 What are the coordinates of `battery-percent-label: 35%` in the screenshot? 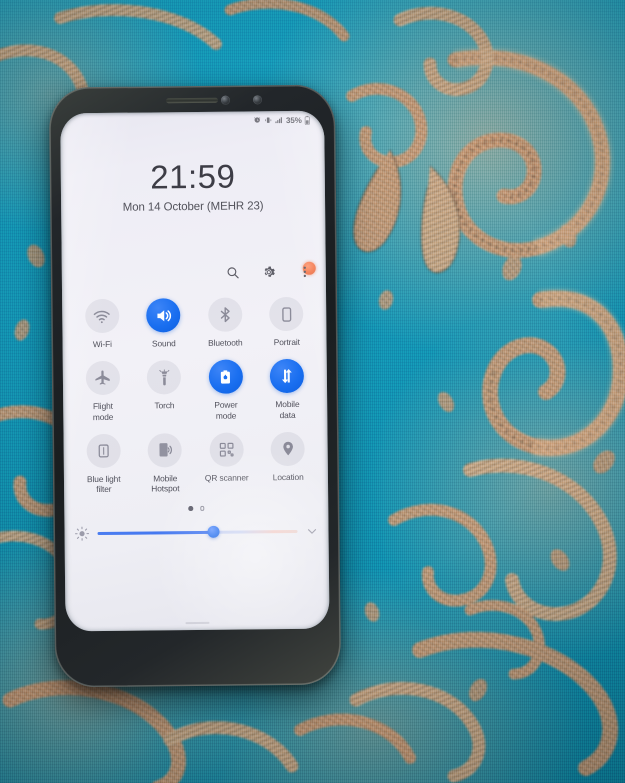 It's located at (293, 120).